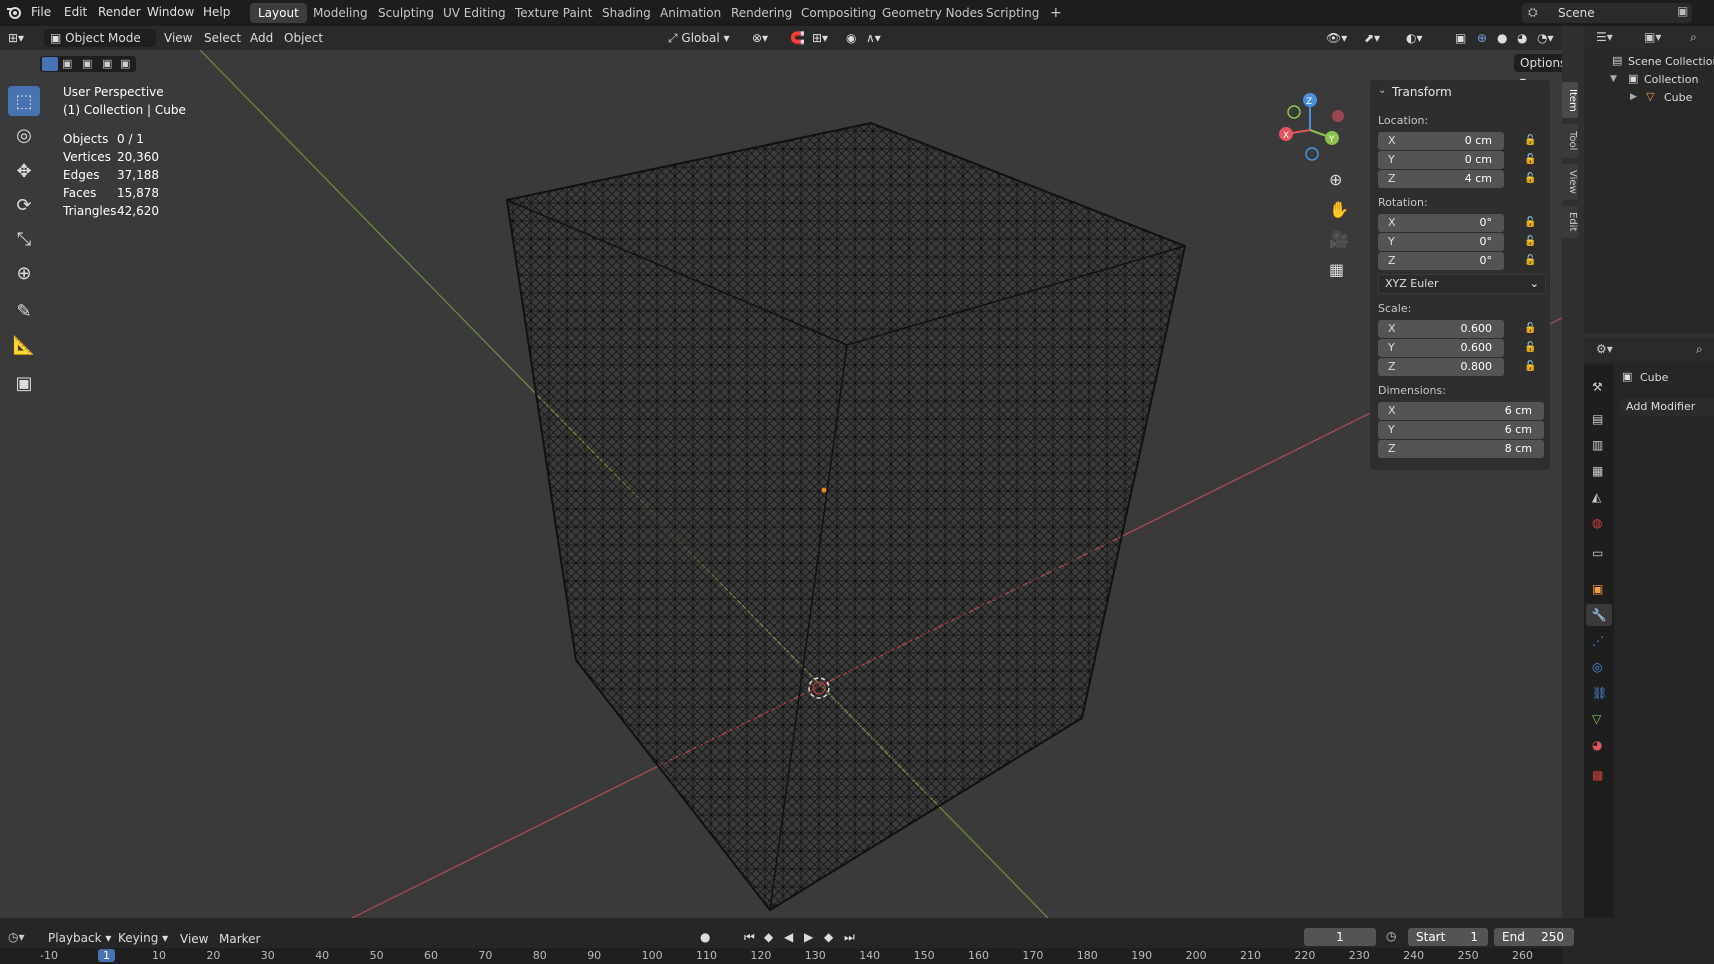 The height and width of the screenshot is (964, 1714). What do you see at coordinates (24, 273) in the screenshot?
I see `transform-tool: ⊕` at bounding box center [24, 273].